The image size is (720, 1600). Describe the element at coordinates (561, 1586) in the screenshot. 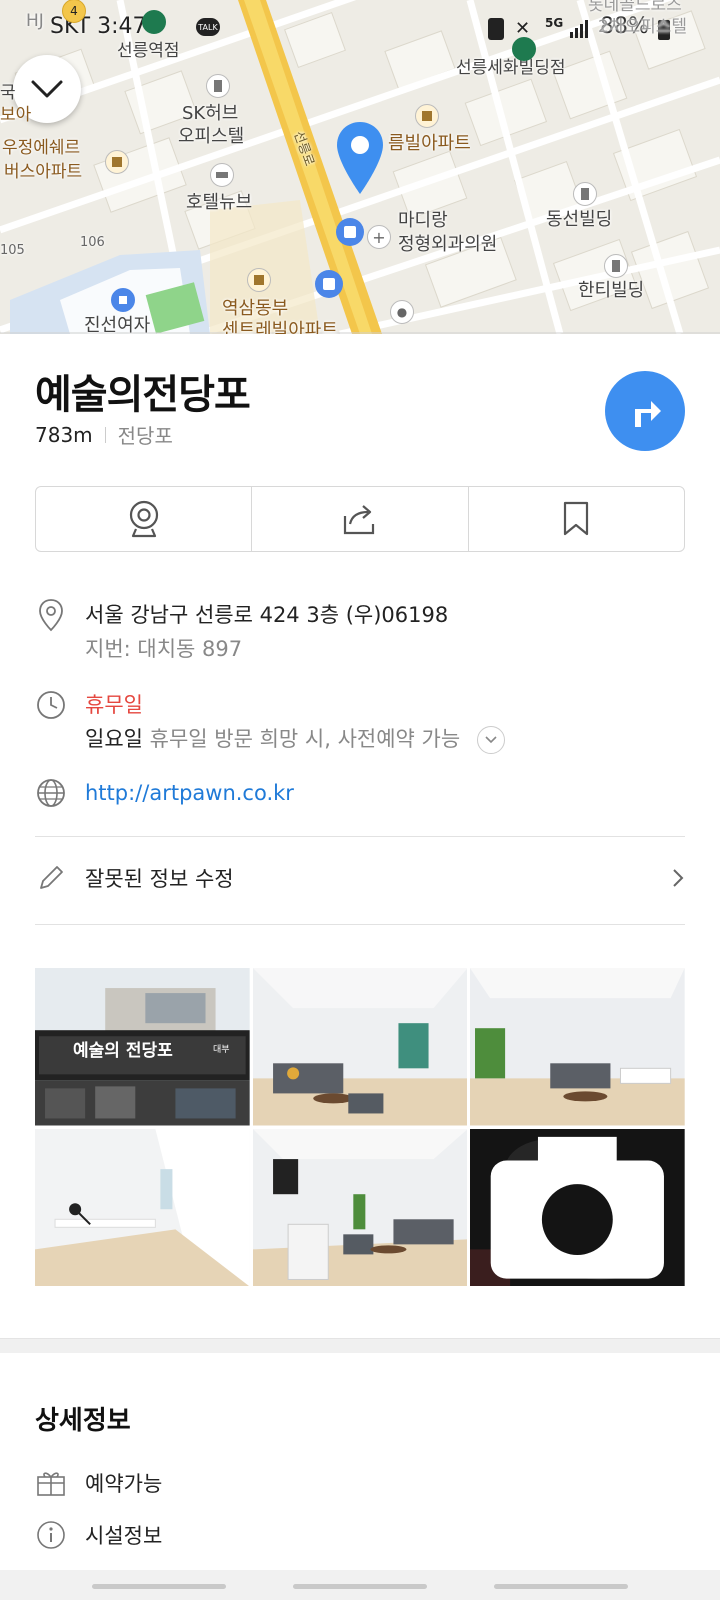

I see `nav-handle-right` at that location.